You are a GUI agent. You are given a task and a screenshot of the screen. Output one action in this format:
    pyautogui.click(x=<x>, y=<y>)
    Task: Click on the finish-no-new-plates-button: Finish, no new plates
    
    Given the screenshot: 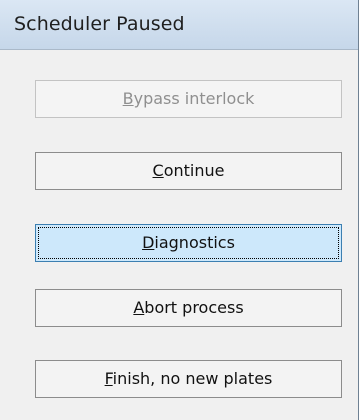 What is the action you would take?
    pyautogui.click(x=188, y=379)
    